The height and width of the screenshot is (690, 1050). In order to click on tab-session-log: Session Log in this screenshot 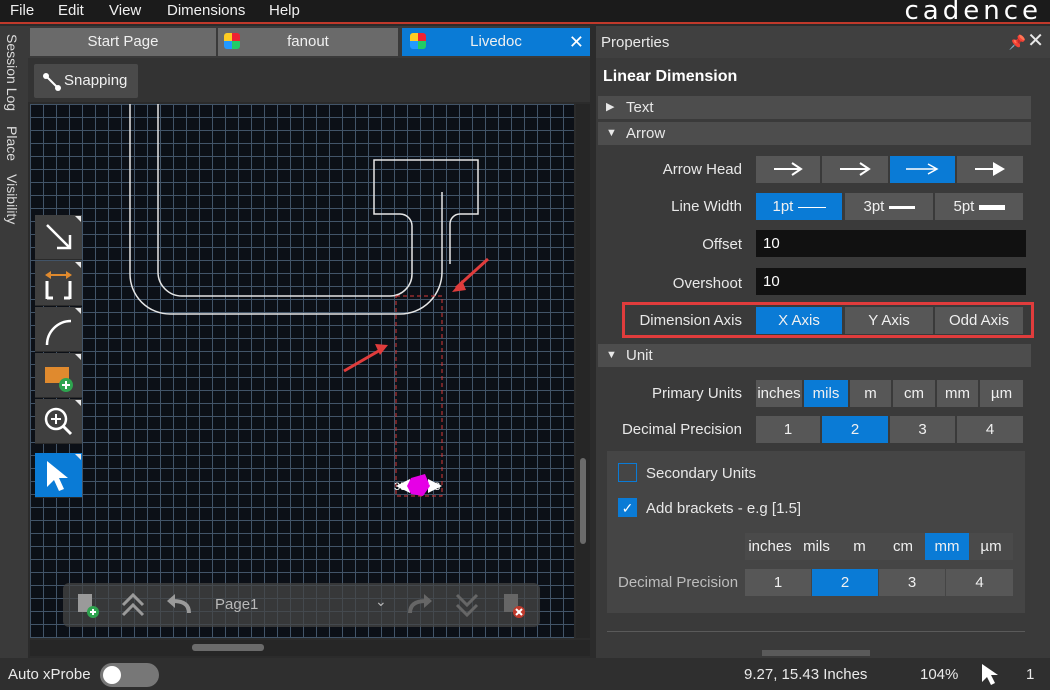, I will do `click(12, 72)`.